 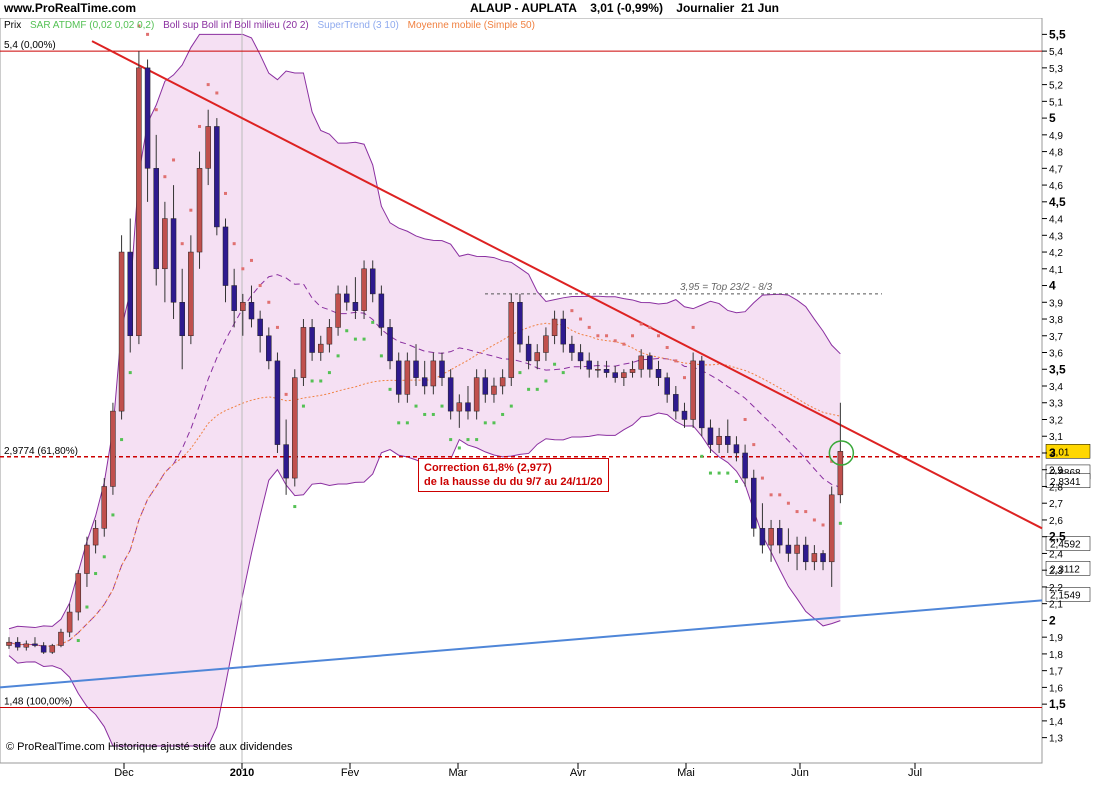 I want to click on y-tick-label: 4, so click(x=1052, y=286).